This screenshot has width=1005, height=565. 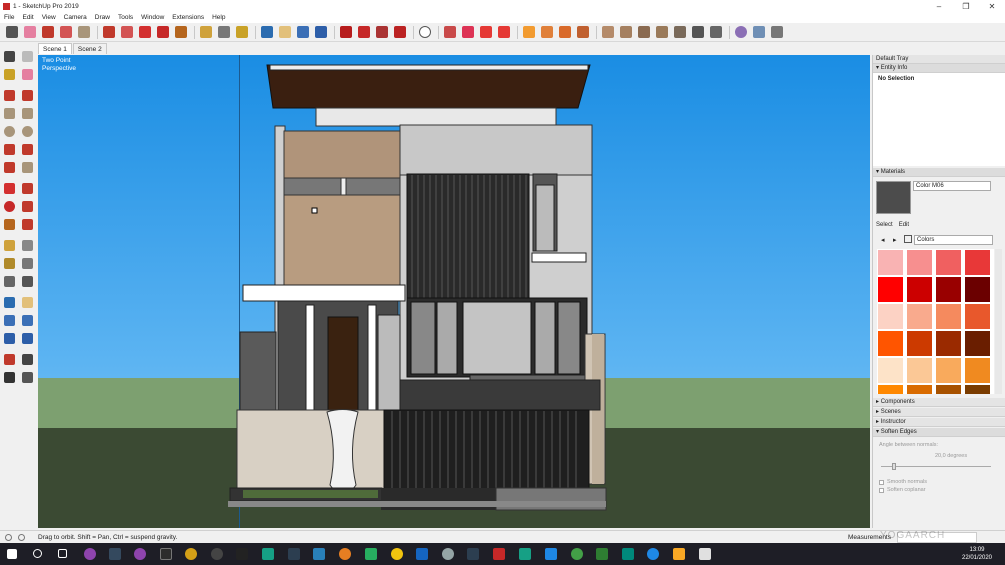 What do you see at coordinates (468, 32) in the screenshot?
I see `settings-gear-icon` at bounding box center [468, 32].